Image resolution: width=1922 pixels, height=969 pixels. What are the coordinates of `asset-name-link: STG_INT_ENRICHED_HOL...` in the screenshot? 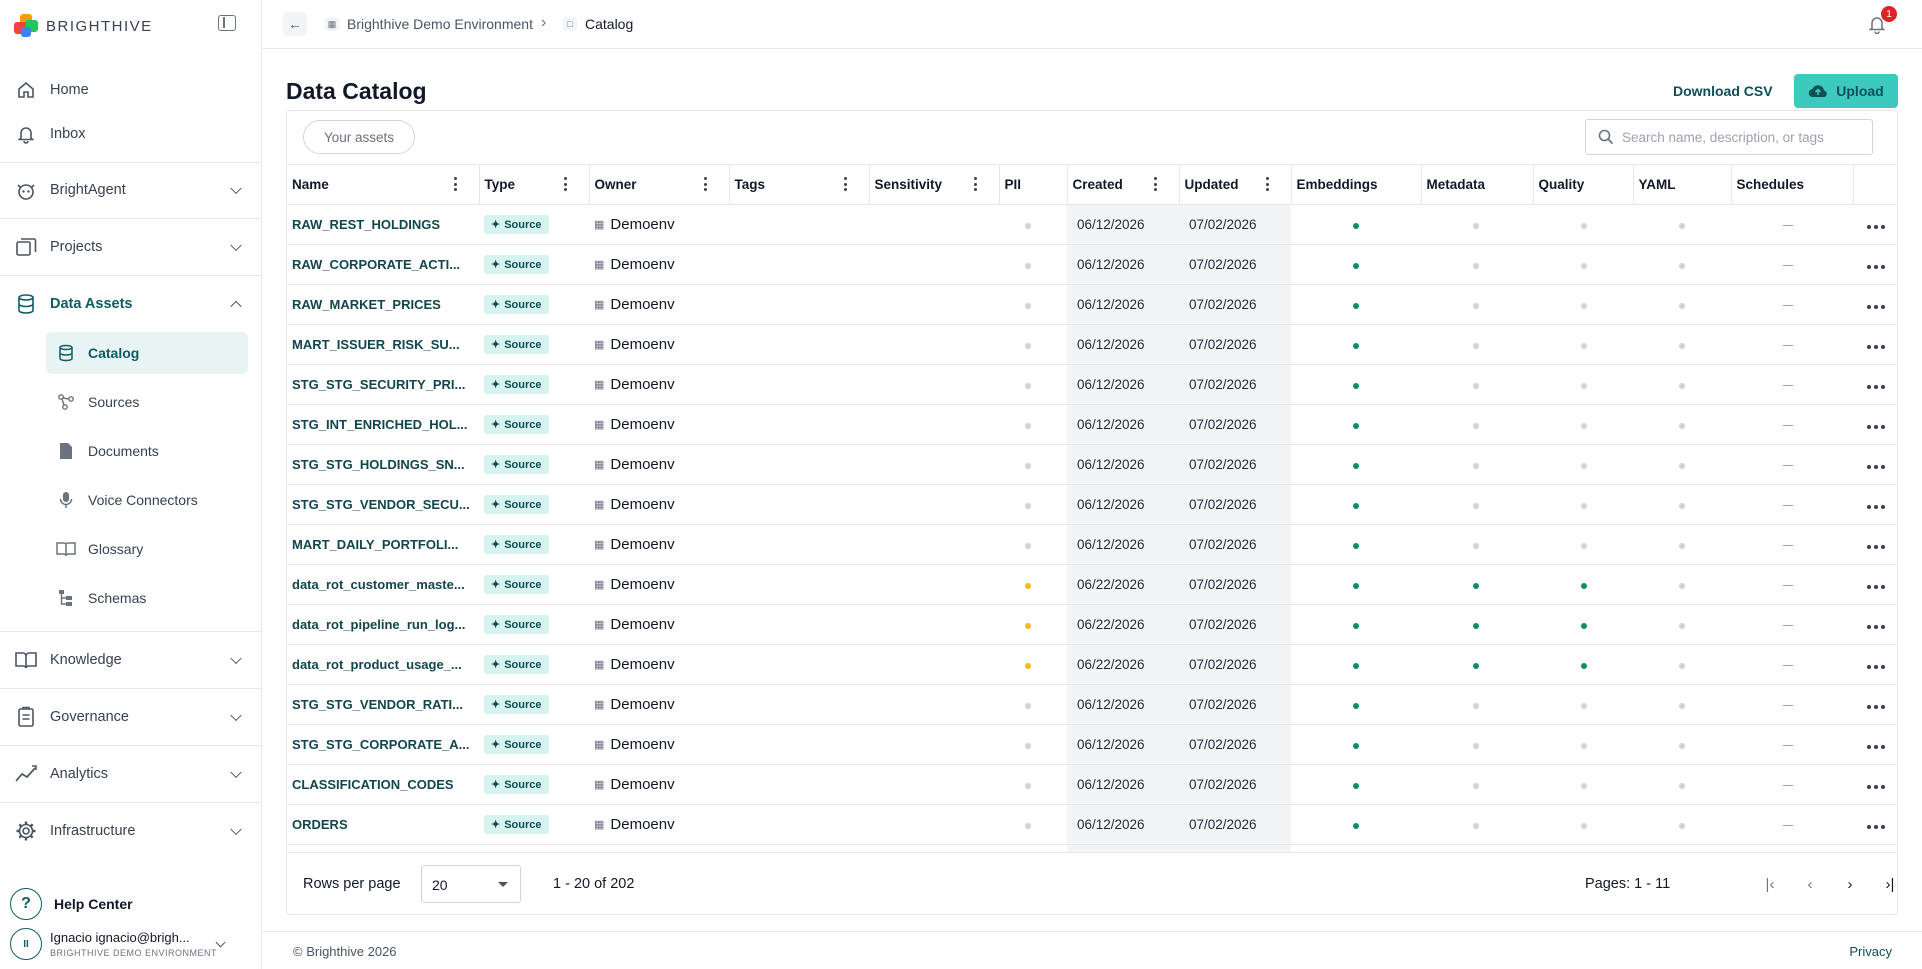 It's located at (383, 424).